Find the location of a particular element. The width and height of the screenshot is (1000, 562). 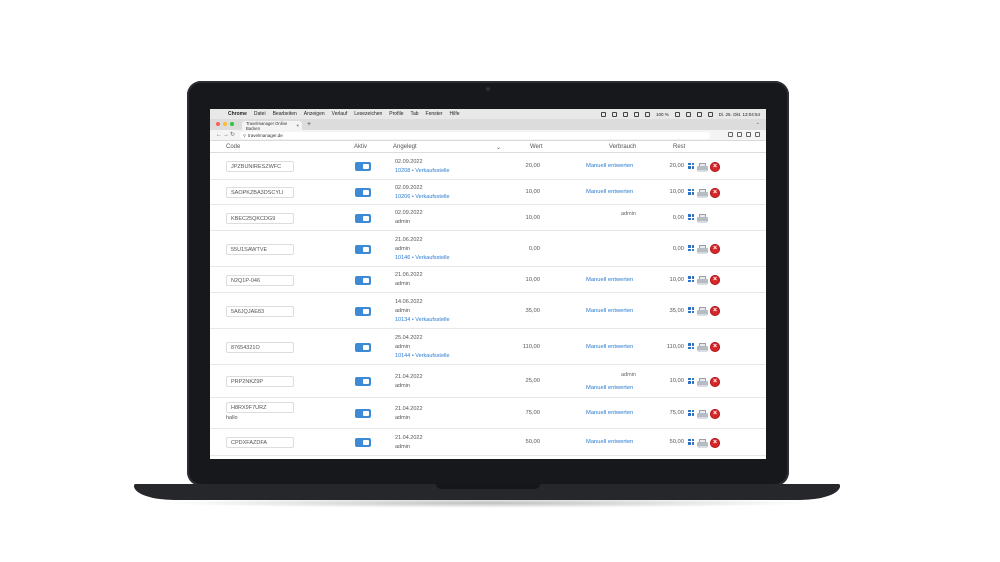

code-field: H8RX9F7URZ is located at coordinates (260, 407).